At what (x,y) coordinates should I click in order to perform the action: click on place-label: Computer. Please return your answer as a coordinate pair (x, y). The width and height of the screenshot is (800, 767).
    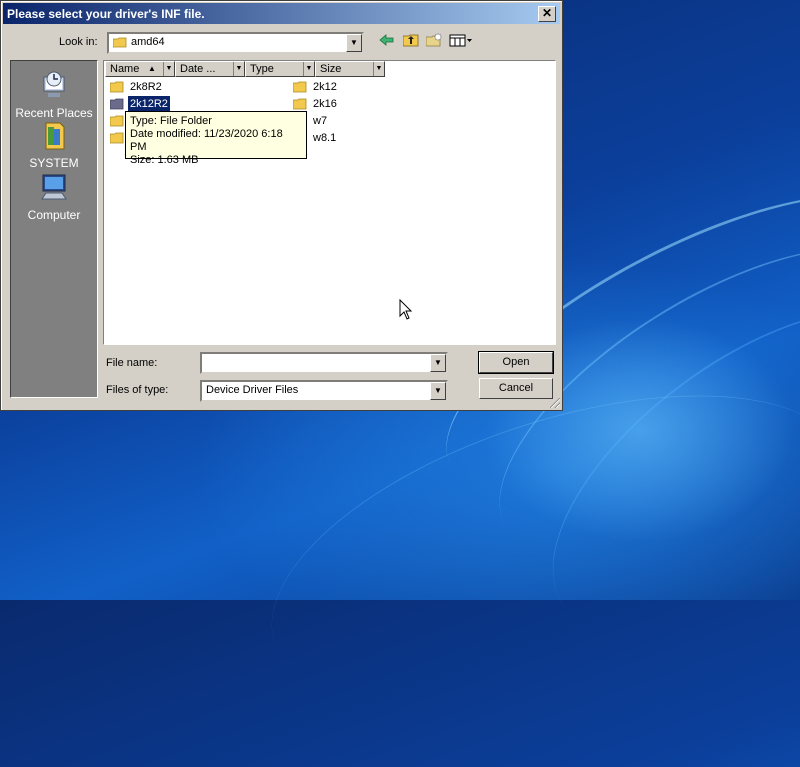
    Looking at the image, I should click on (54, 215).